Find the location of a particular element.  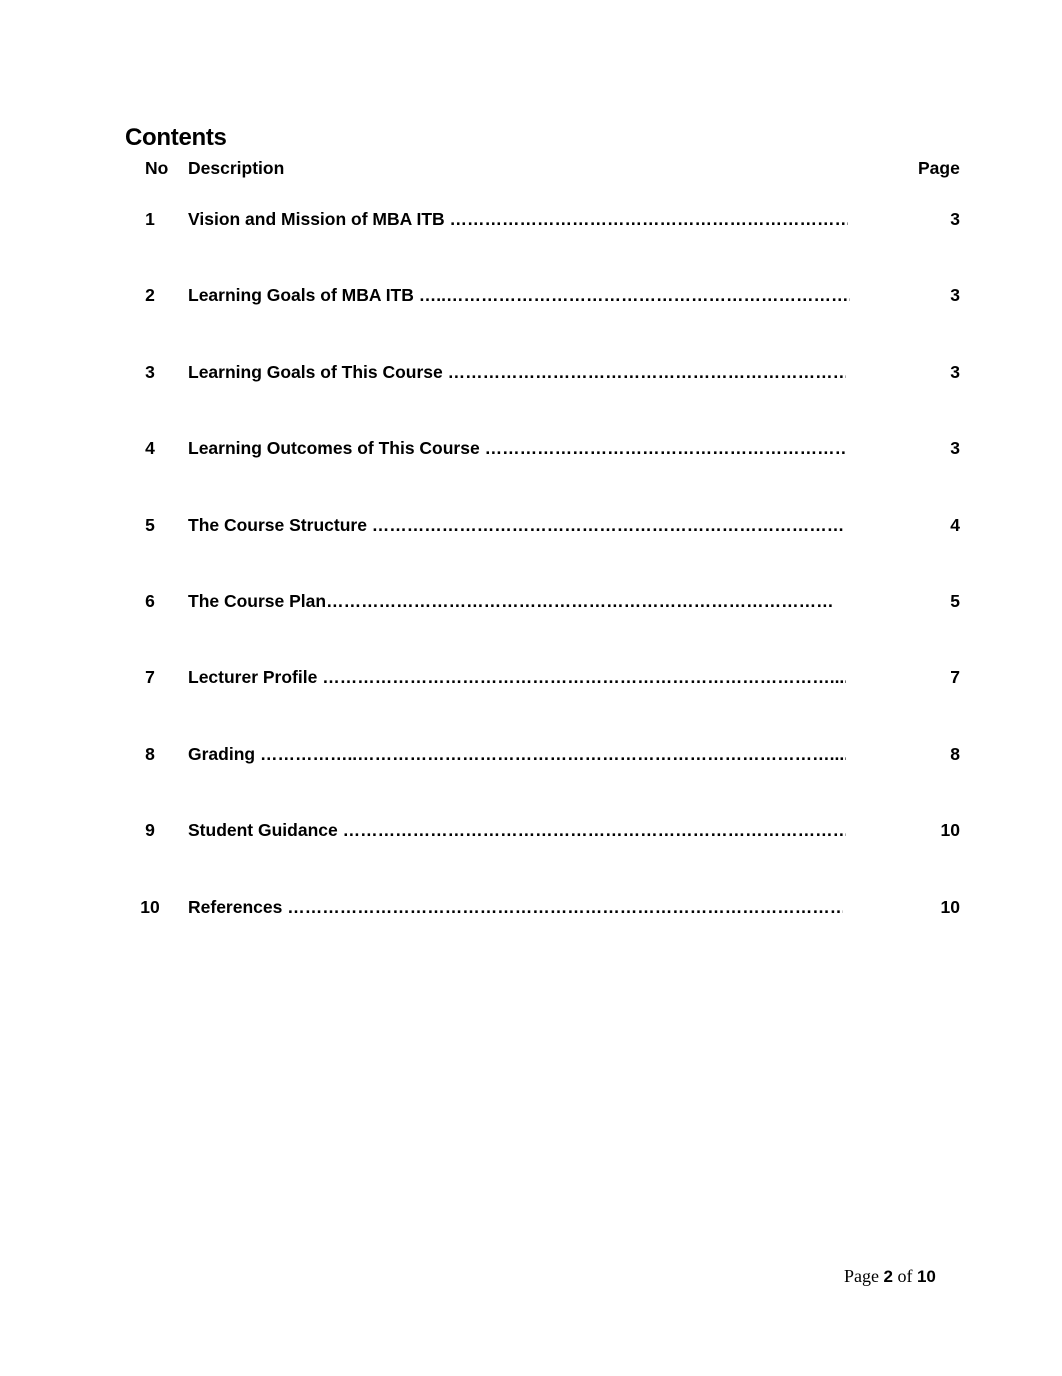

header-no: No is located at coordinates (157, 168).